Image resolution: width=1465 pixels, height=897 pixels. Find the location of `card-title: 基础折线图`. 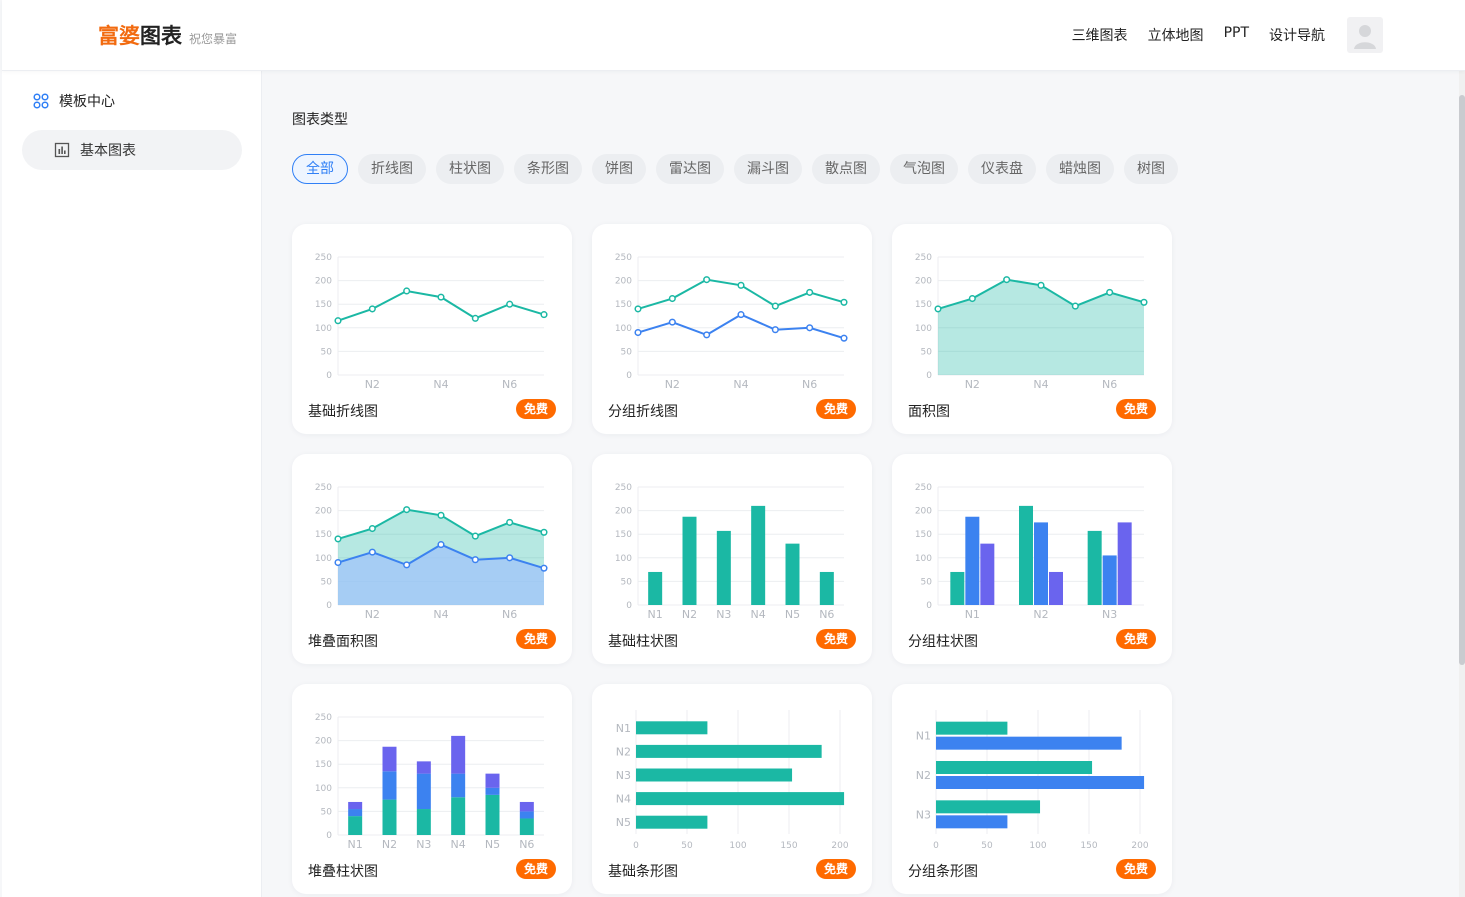

card-title: 基础折线图 is located at coordinates (343, 412).